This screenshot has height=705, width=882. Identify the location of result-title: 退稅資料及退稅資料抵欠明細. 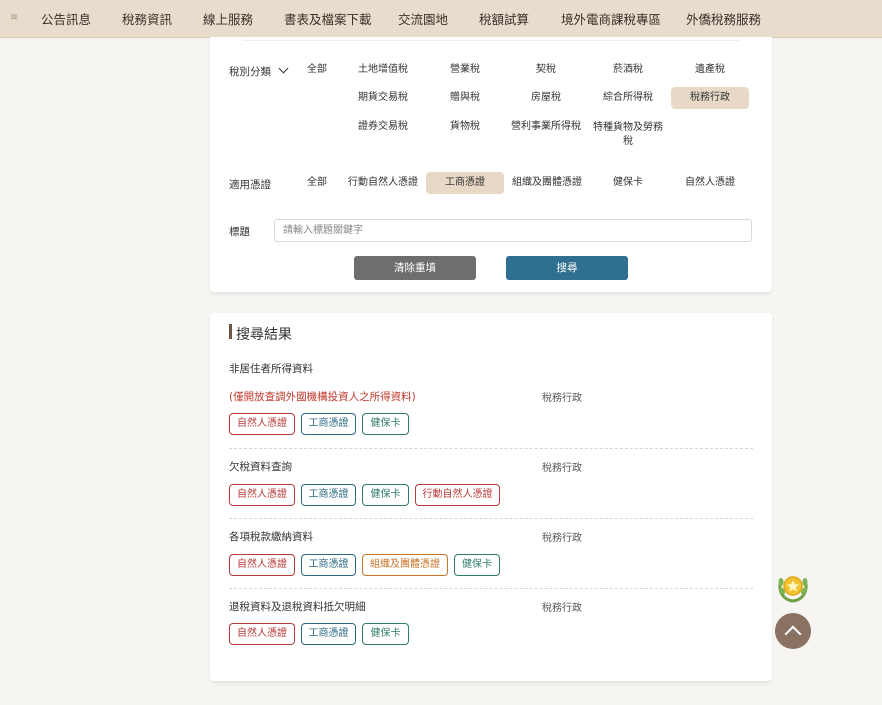
(297, 606).